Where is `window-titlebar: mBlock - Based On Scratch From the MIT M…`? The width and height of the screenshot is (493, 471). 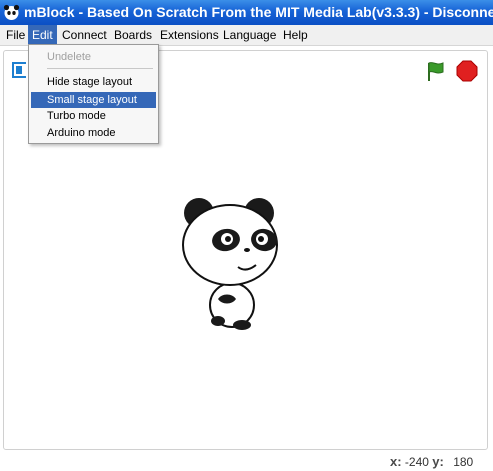 window-titlebar: mBlock - Based On Scratch From the MIT M… is located at coordinates (246, 12).